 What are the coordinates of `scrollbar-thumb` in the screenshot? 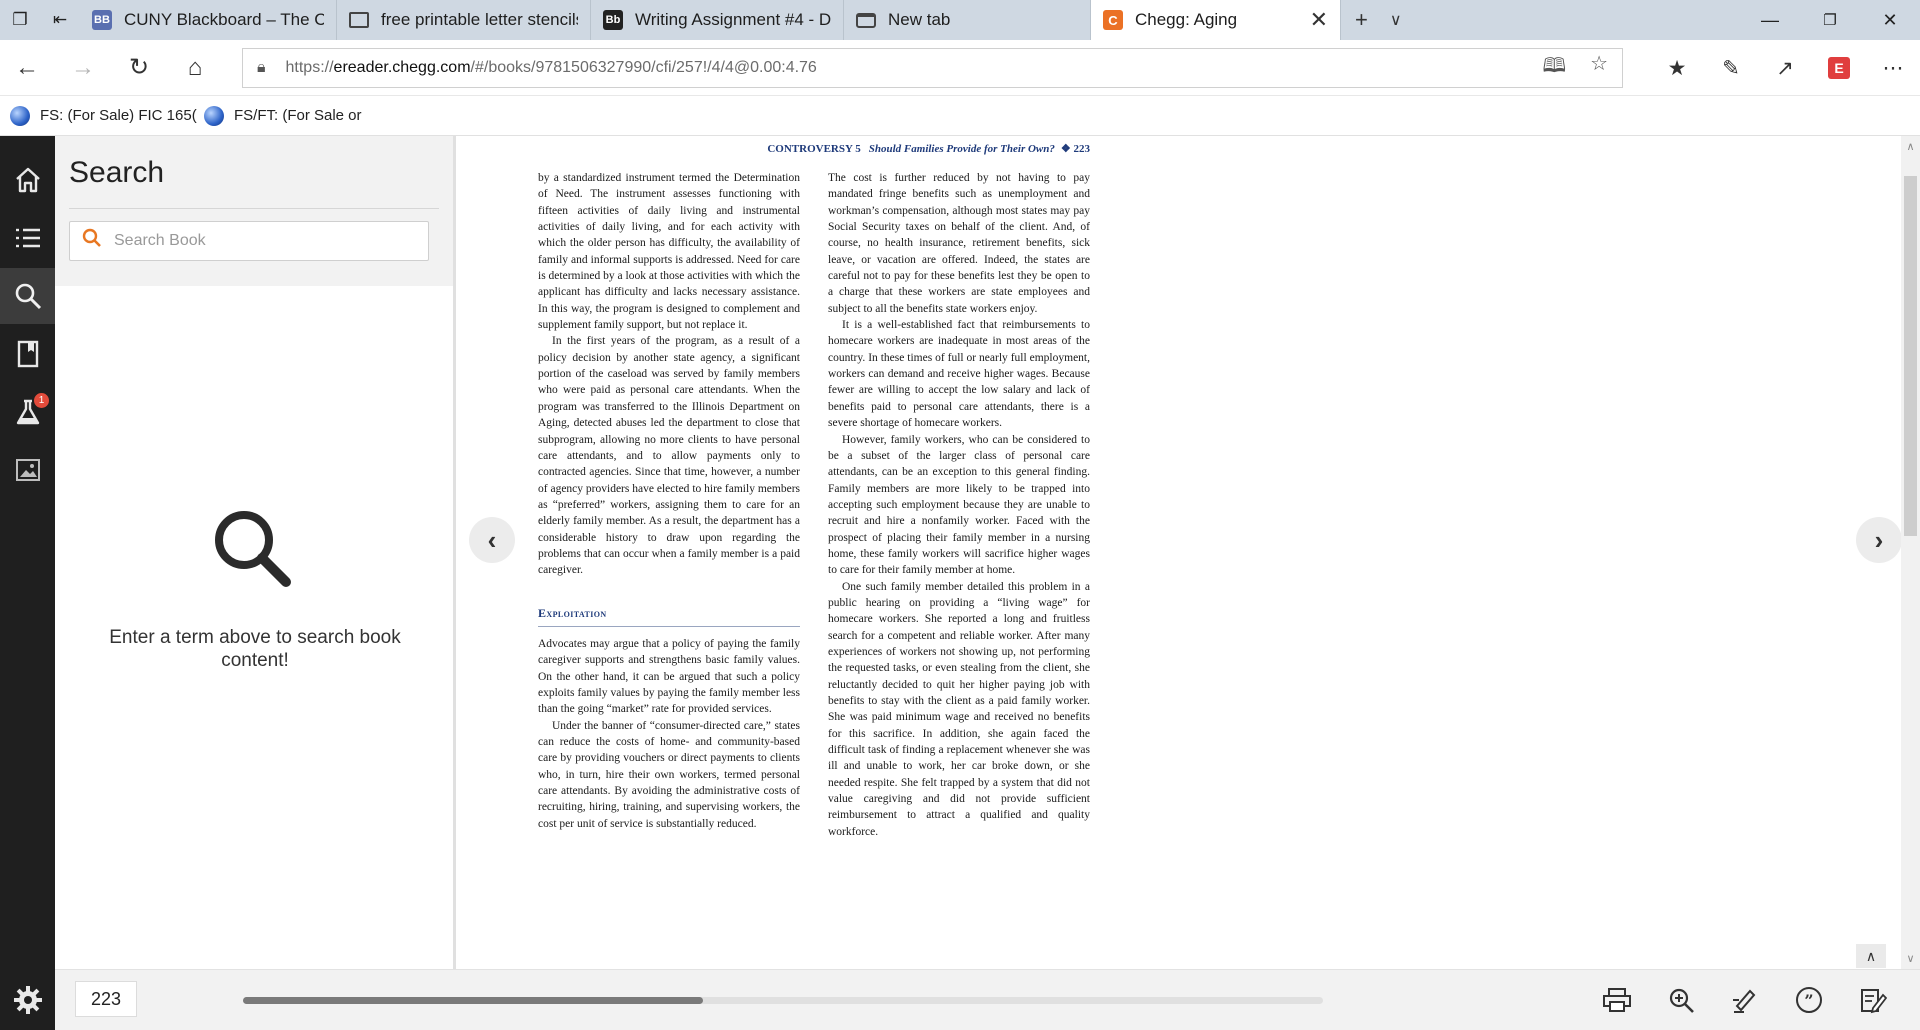 It's located at (1910, 356).